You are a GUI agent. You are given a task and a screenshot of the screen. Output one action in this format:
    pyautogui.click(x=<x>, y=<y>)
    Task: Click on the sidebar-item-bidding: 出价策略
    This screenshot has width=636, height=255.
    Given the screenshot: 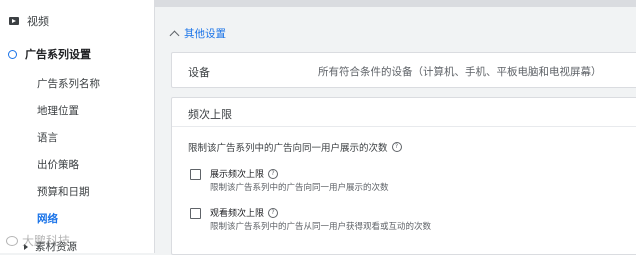 What is the action you would take?
    pyautogui.click(x=58, y=165)
    